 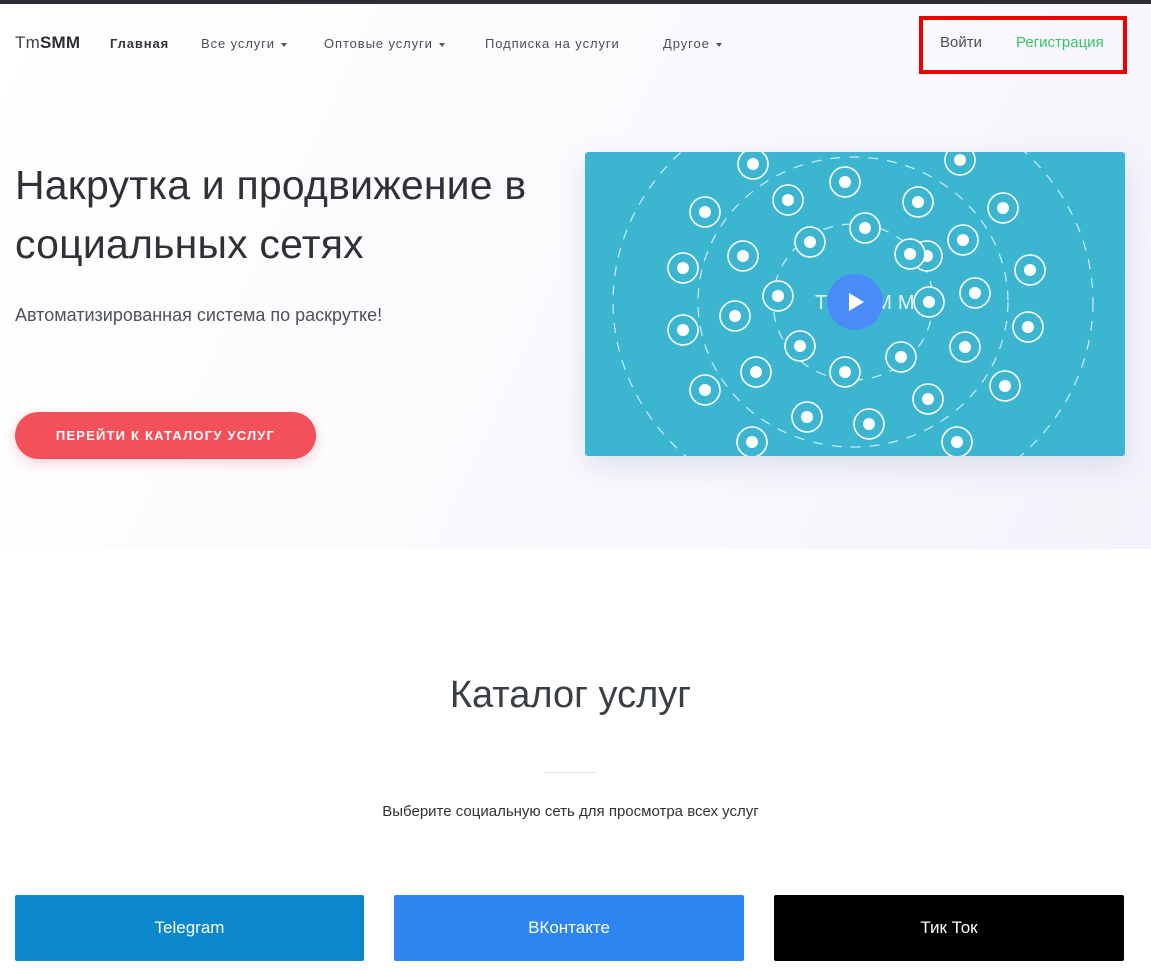 What do you see at coordinates (788, 200) in the screenshot?
I see `flickr-icon` at bounding box center [788, 200].